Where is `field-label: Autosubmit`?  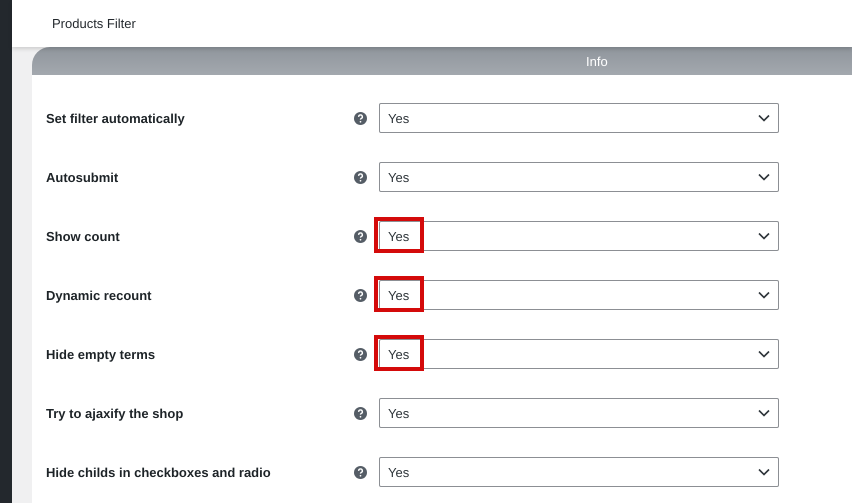
field-label: Autosubmit is located at coordinates (83, 177).